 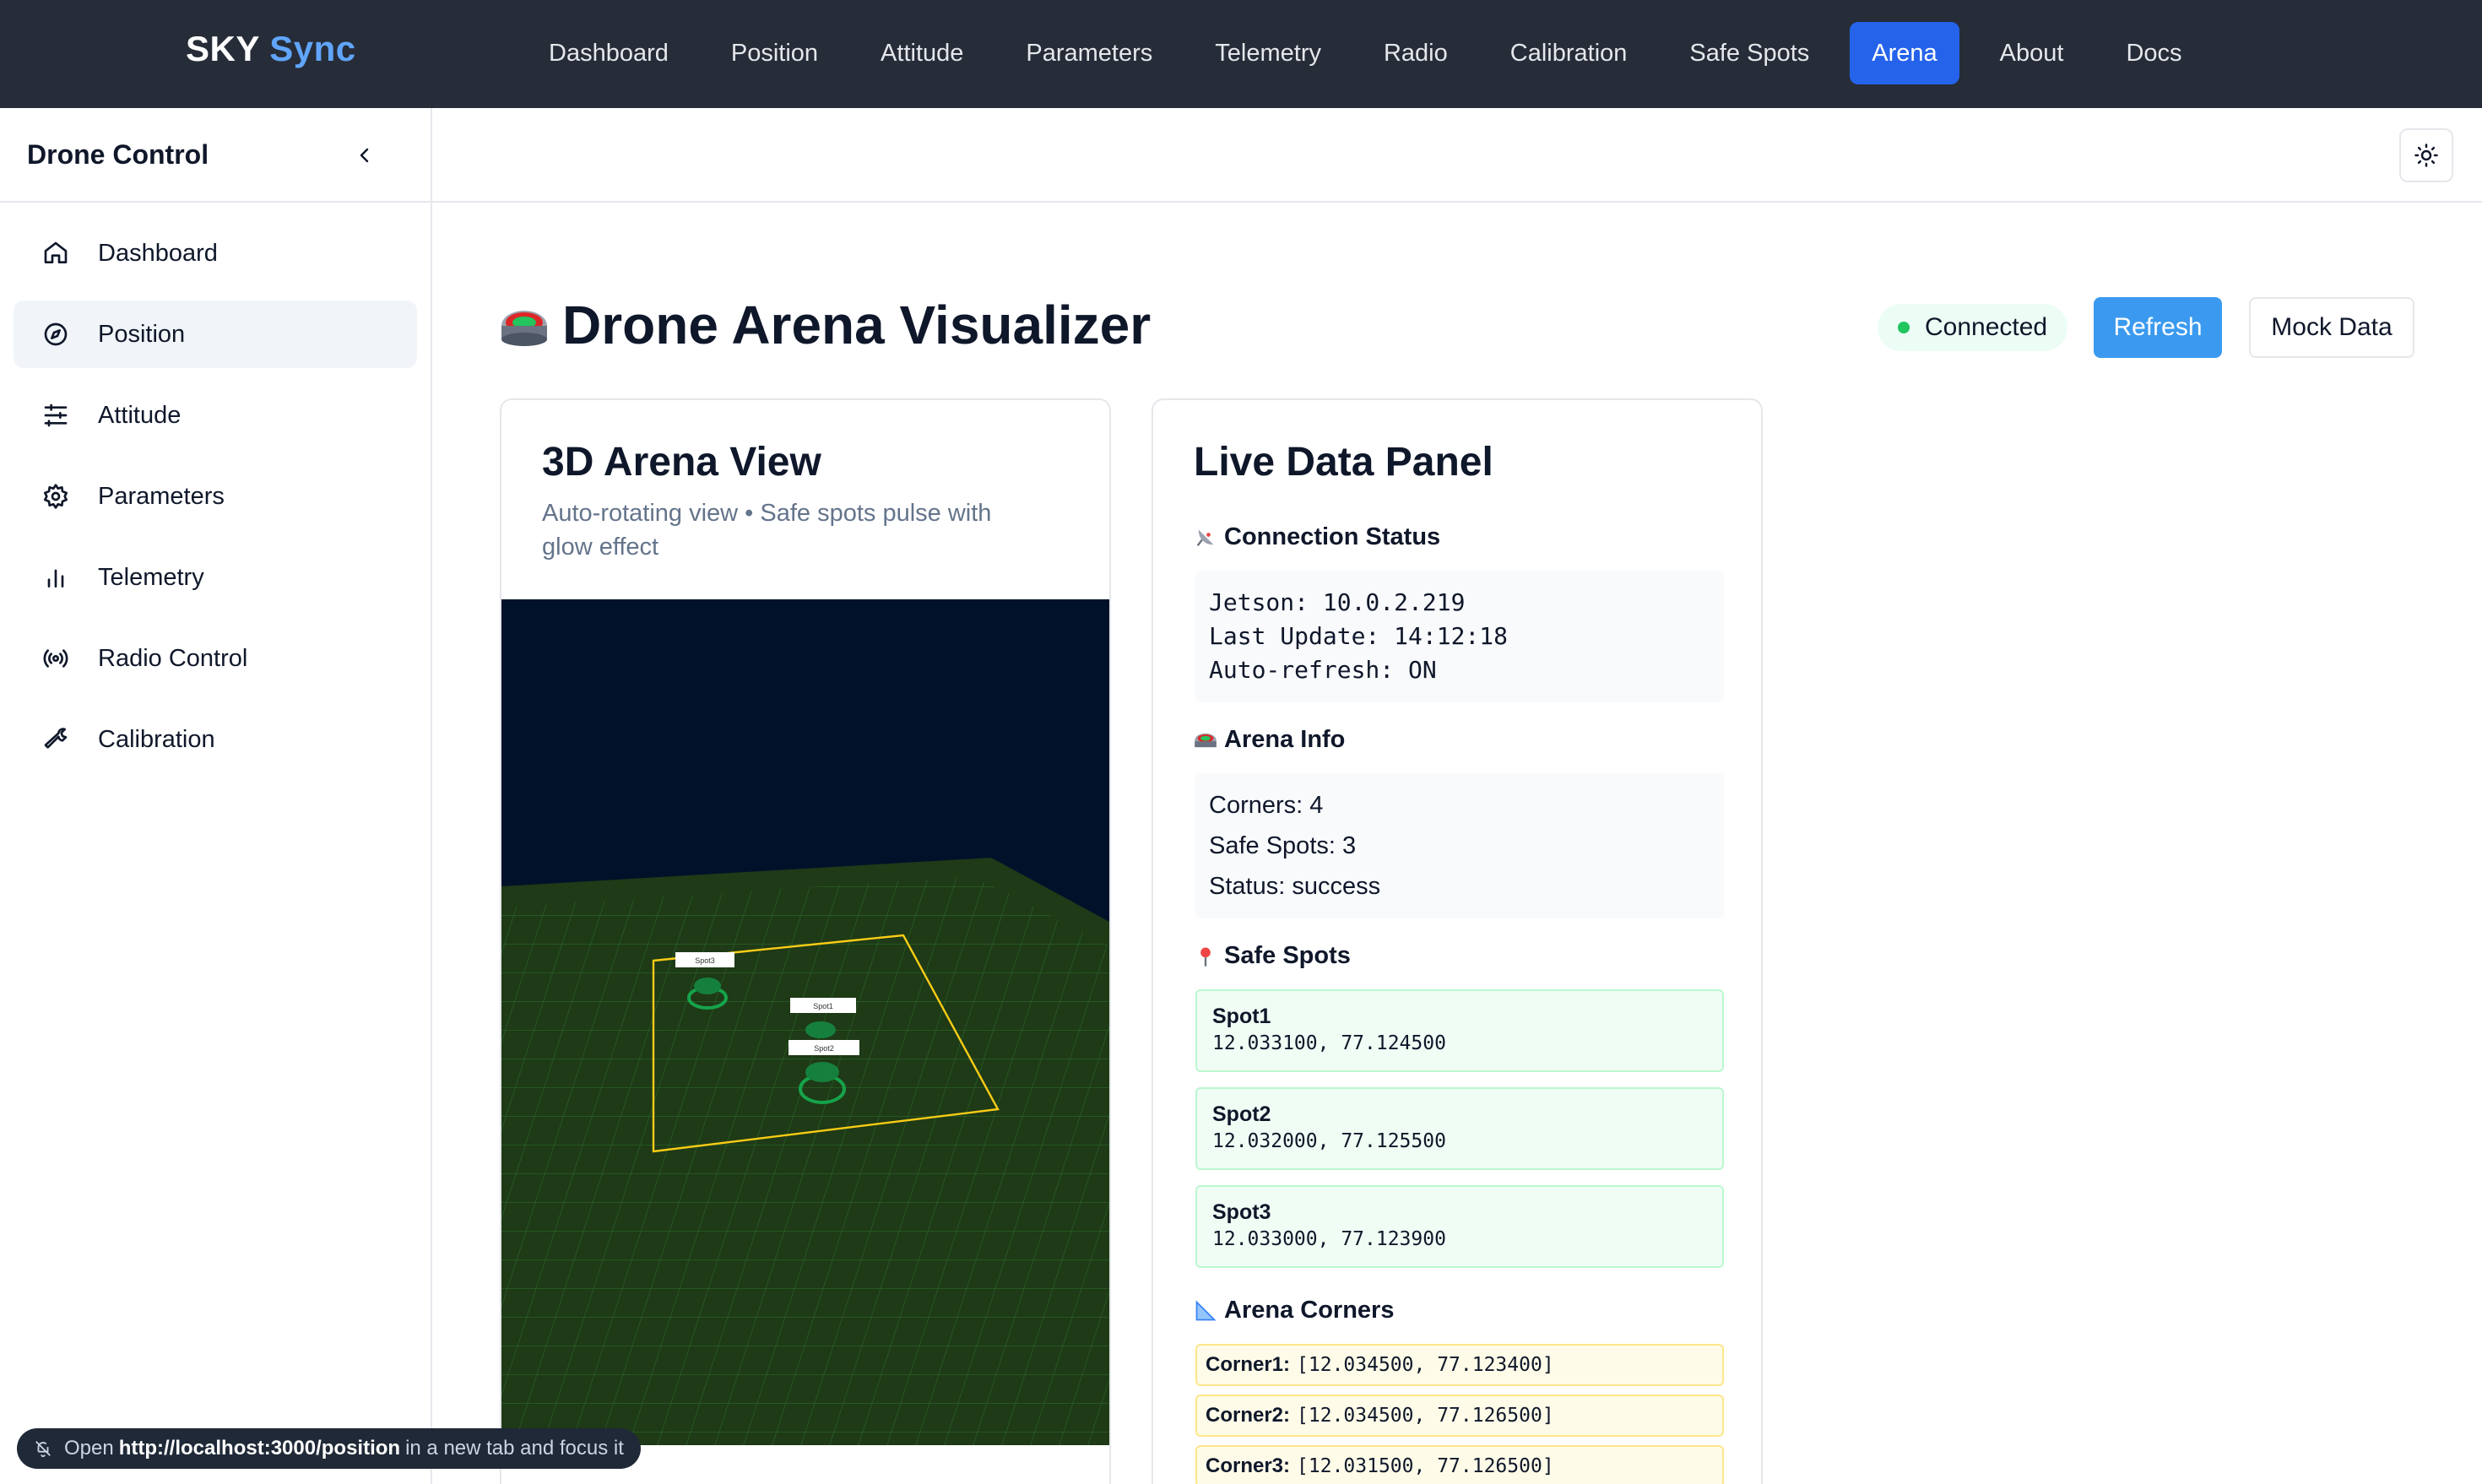 I want to click on corner-label: Corner3:, so click(x=1249, y=1465).